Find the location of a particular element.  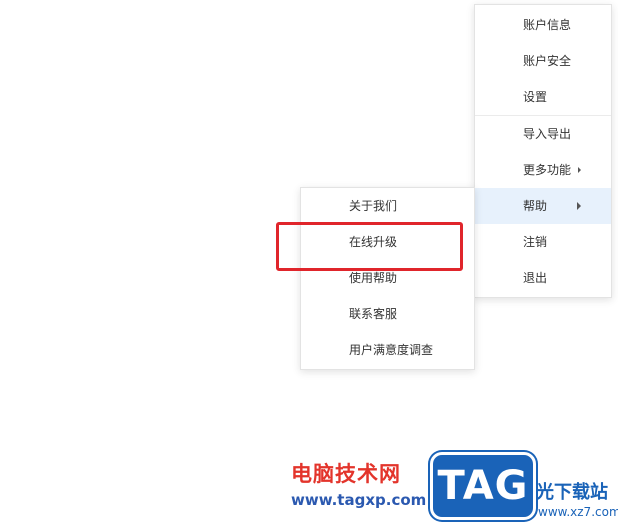

account-dropdown-menu: 账户信息 账户安全 设置 导入导出 更多功能 帮助 注销 退出 is located at coordinates (543, 151).